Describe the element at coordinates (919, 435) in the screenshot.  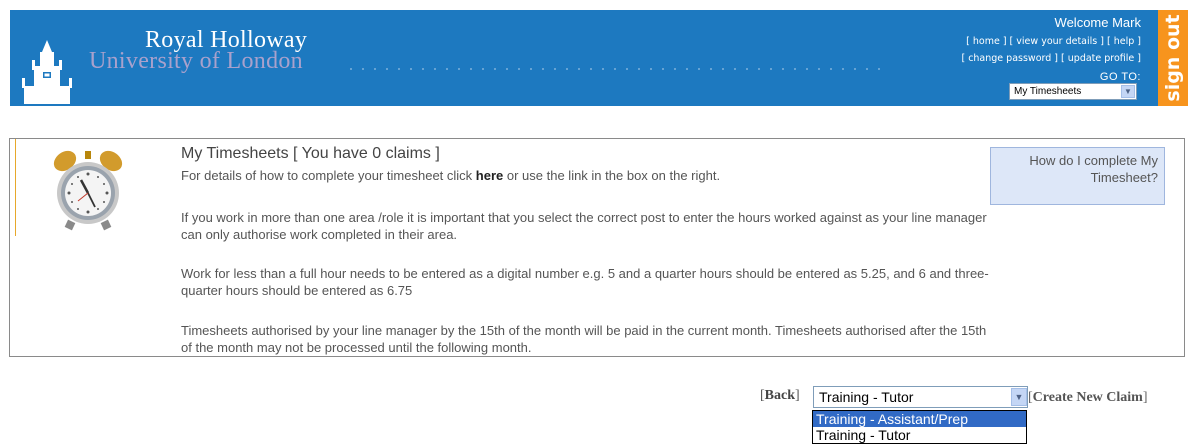
I see `dropdown-option: Training - Tutor` at that location.